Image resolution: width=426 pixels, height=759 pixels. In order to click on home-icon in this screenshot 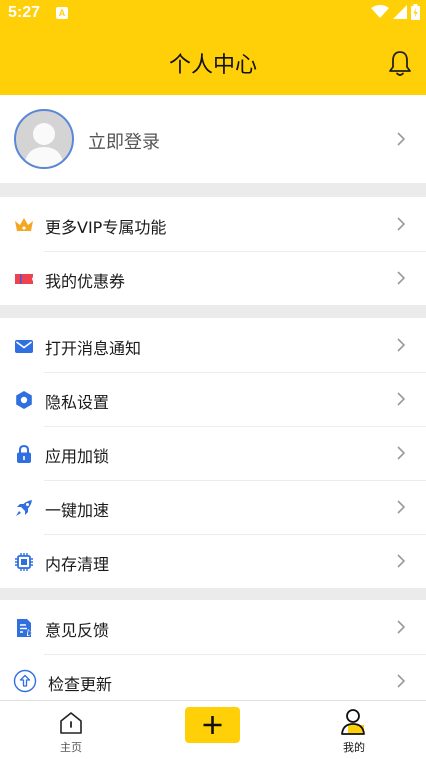, I will do `click(71, 723)`.